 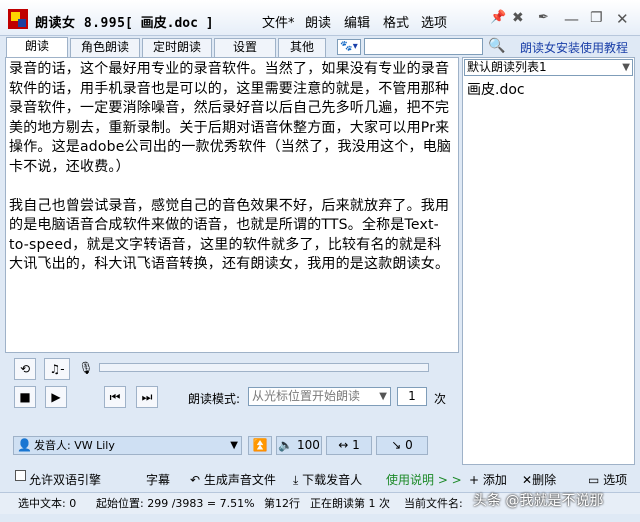 I want to click on help-link: 朗读女安装使用教程, so click(x=574, y=47).